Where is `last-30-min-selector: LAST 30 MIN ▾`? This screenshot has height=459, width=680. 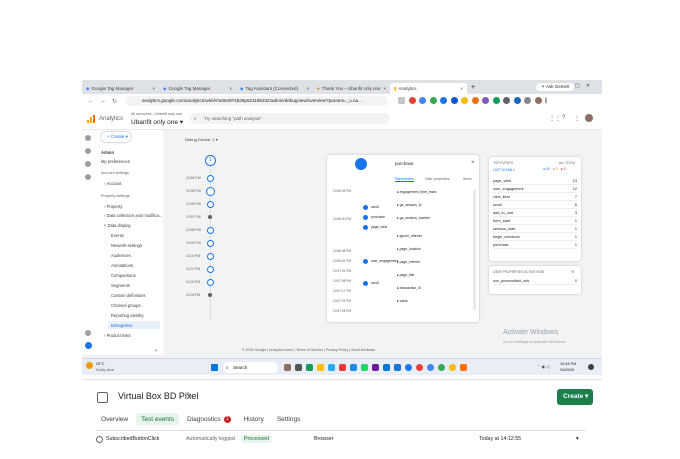
last-30-min-selector: LAST 30 MIN ▾ is located at coordinates (504, 170).